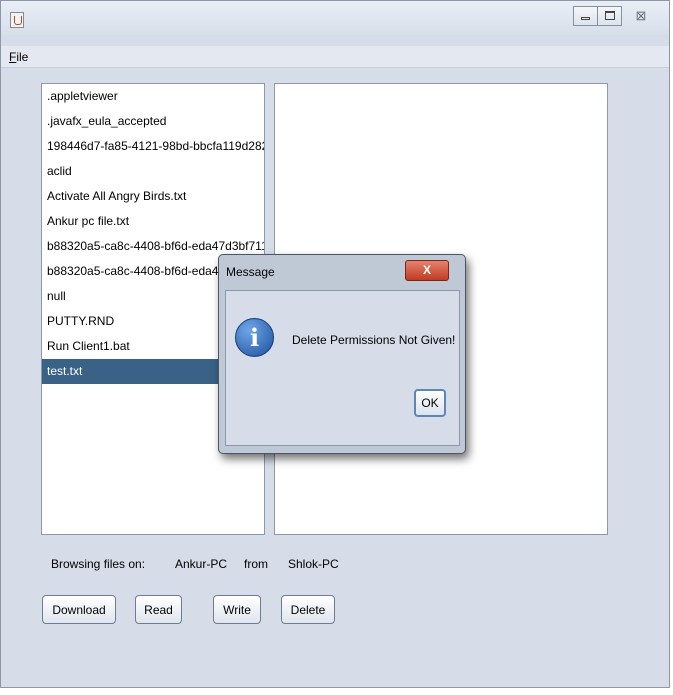 Image resolution: width=673 pixels, height=695 pixels. I want to click on write-button: Write, so click(237, 609).